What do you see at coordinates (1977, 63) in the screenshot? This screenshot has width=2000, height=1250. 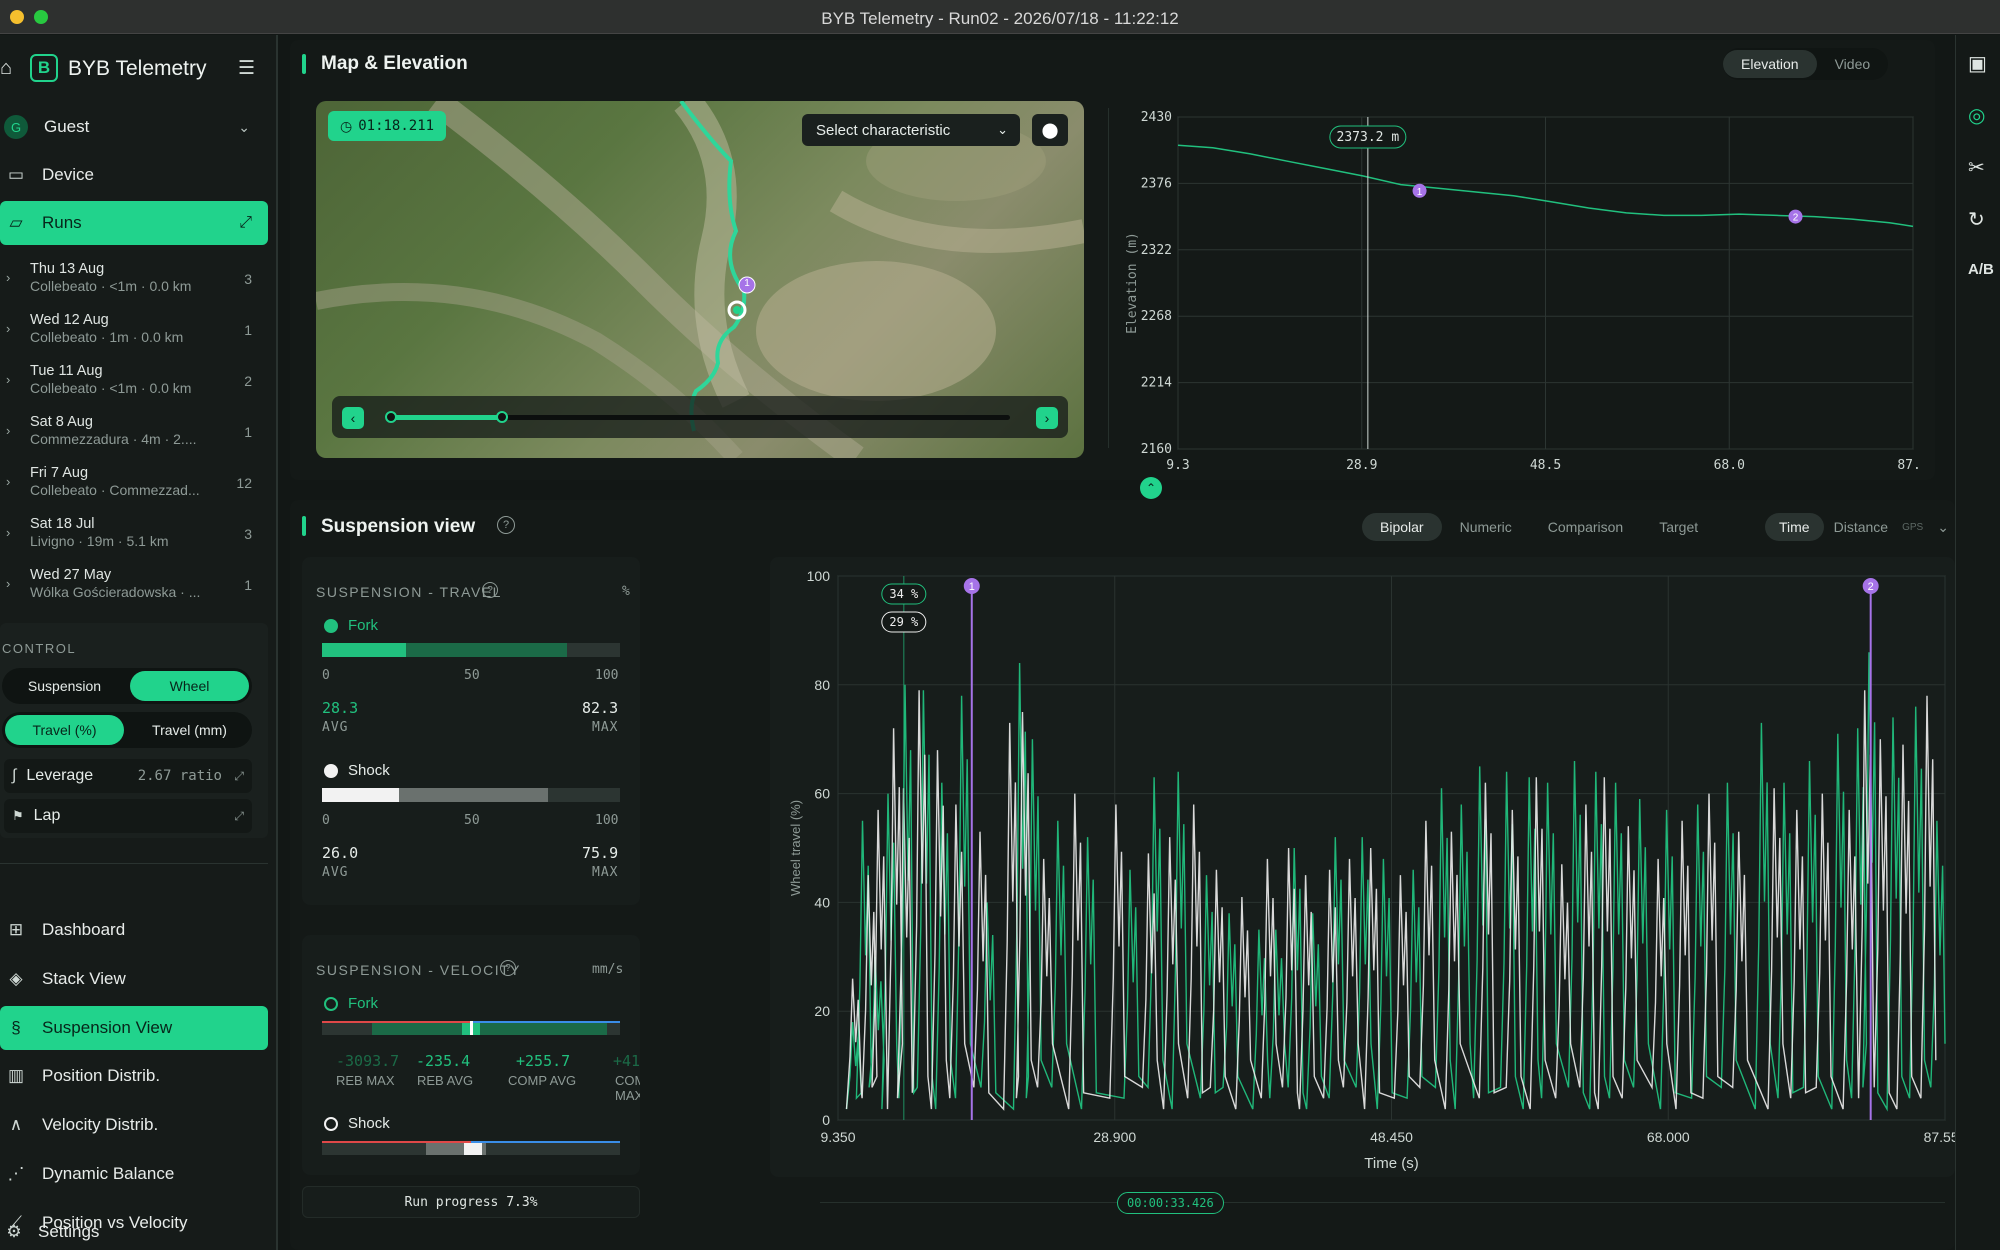 I see `window-icon: ▣` at bounding box center [1977, 63].